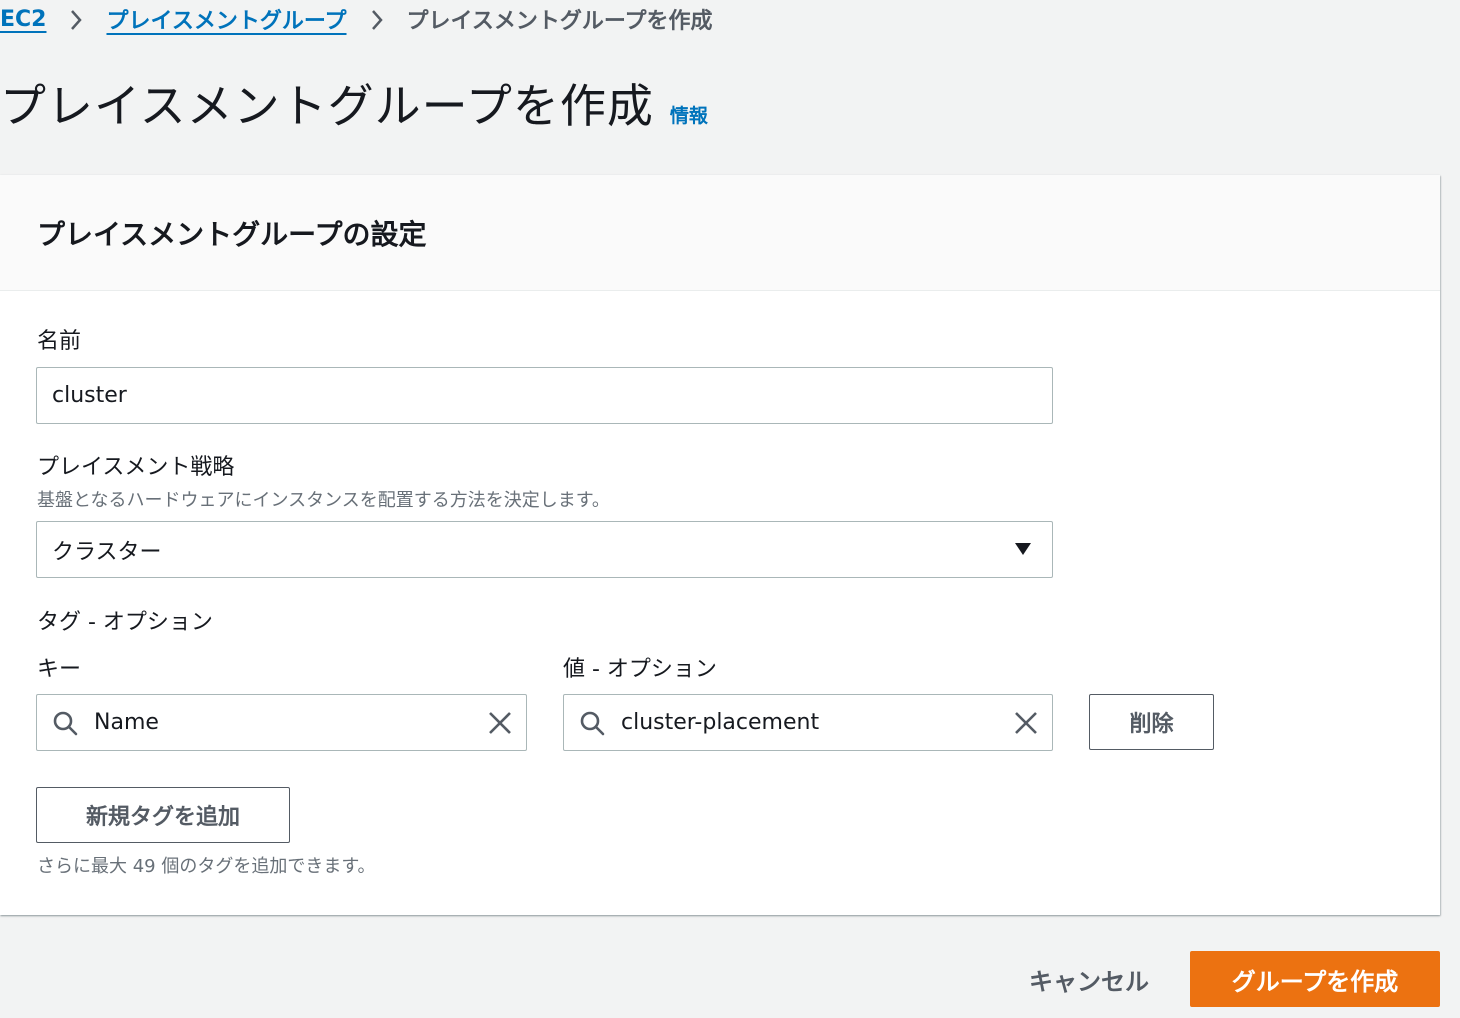 The height and width of the screenshot is (1018, 1460). I want to click on tags-section-label: タグ - オプション, so click(125, 622).